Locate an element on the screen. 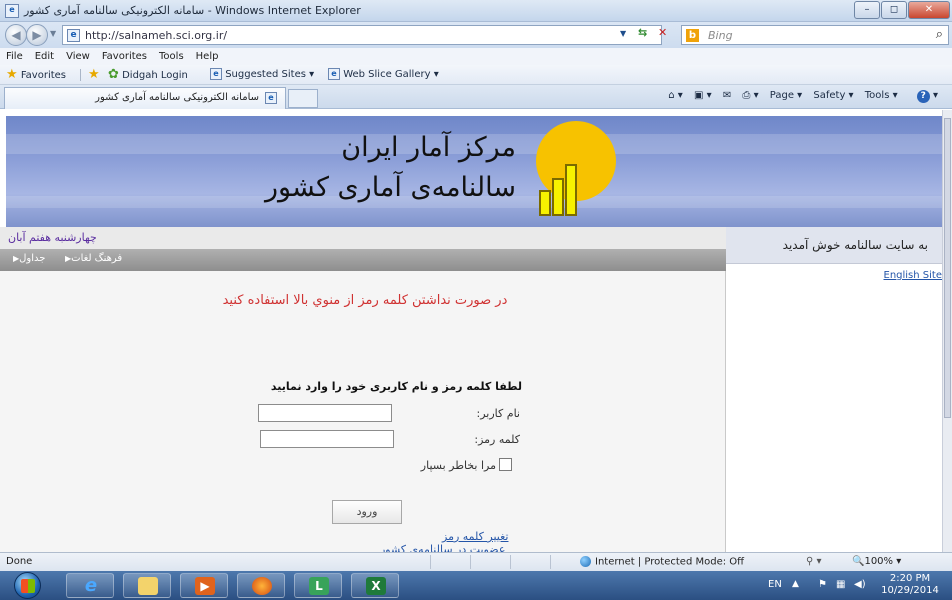 The image size is (952, 600). taskbar-app: L is located at coordinates (318, 585).